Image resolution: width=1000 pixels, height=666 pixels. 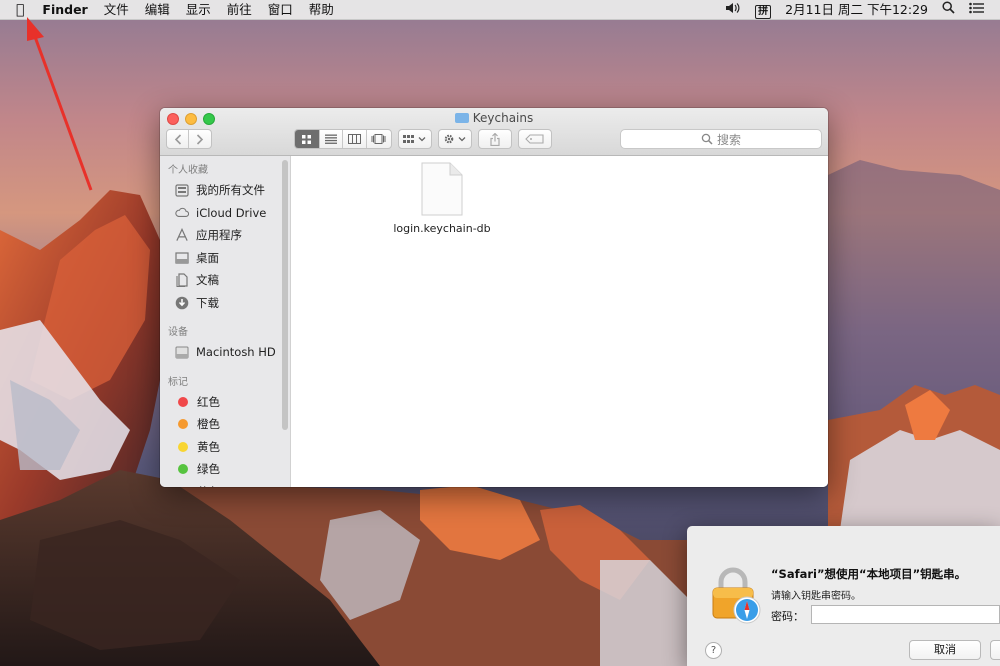 I want to click on dialog-subtitle: 请输入钥匙串密码。, so click(x=816, y=596).